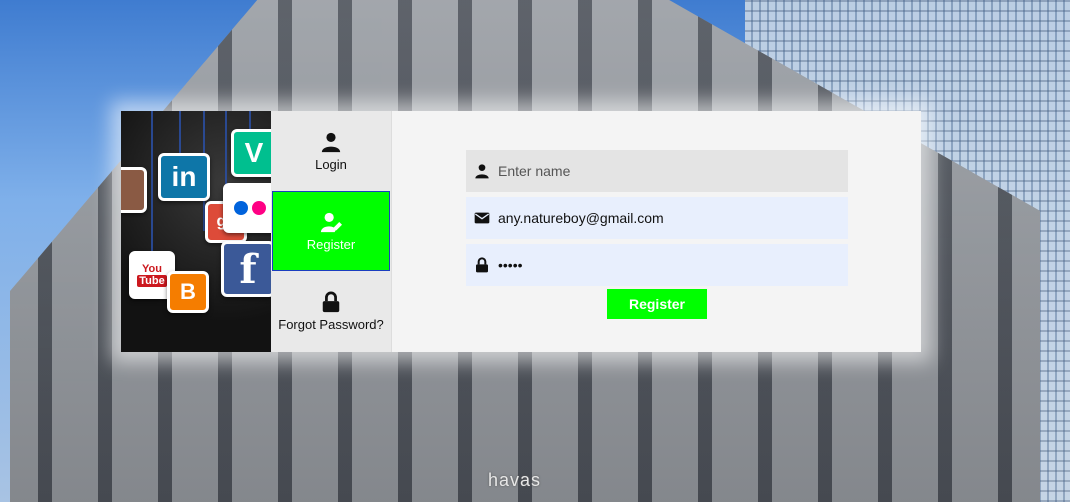 The image size is (1070, 502). What do you see at coordinates (331, 222) in the screenshot?
I see `user-edit-icon` at bounding box center [331, 222].